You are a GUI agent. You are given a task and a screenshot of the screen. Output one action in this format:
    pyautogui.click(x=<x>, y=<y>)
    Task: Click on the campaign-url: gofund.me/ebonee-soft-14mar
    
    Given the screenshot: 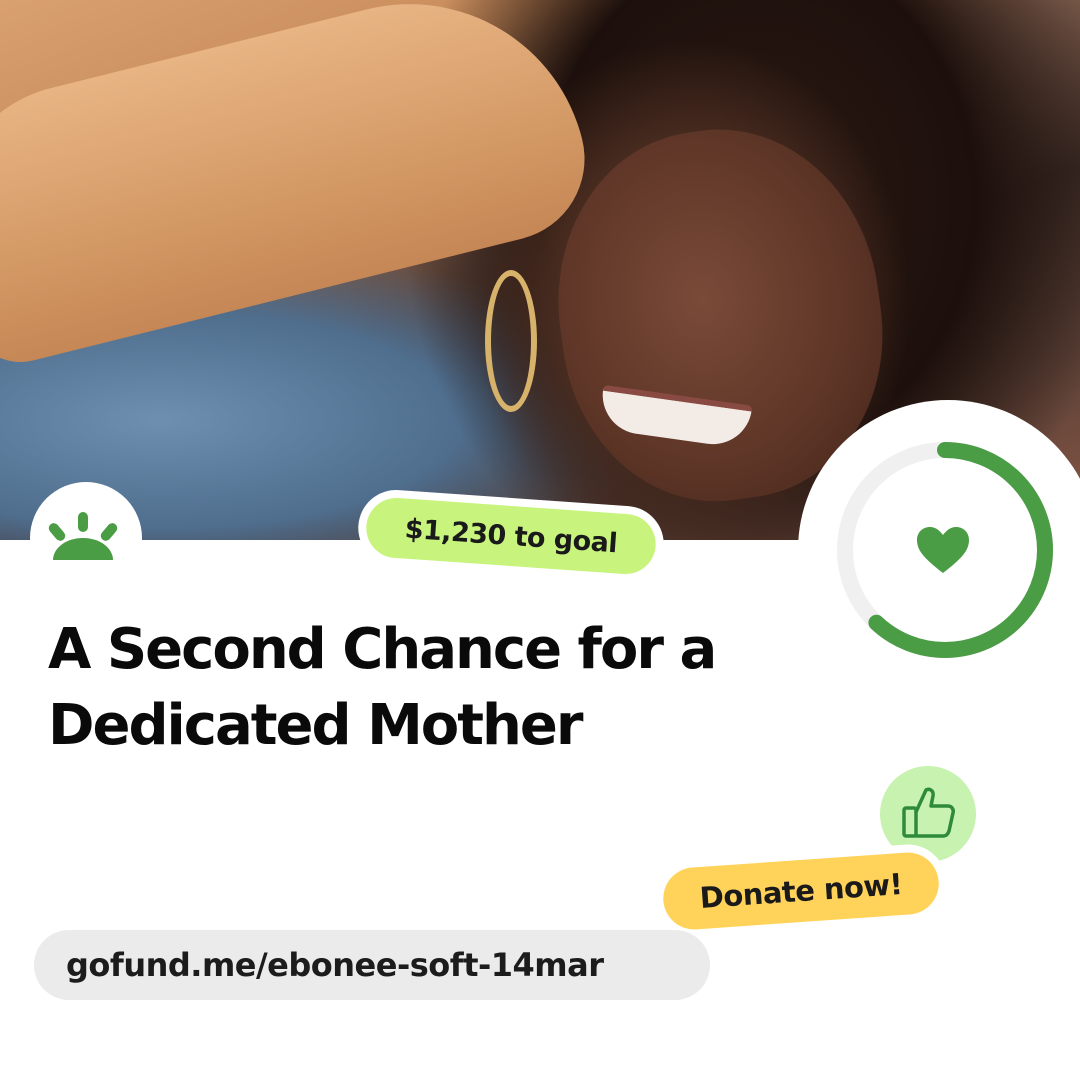 What is the action you would take?
    pyautogui.click(x=372, y=965)
    